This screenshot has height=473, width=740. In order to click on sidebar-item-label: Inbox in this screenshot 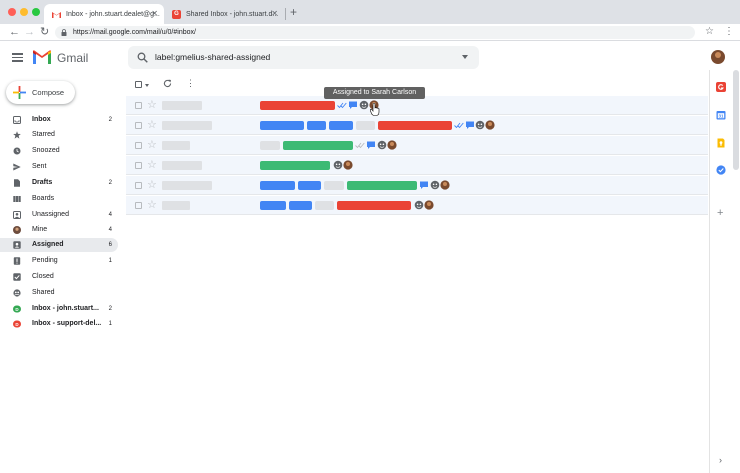, I will do `click(41, 119)`.